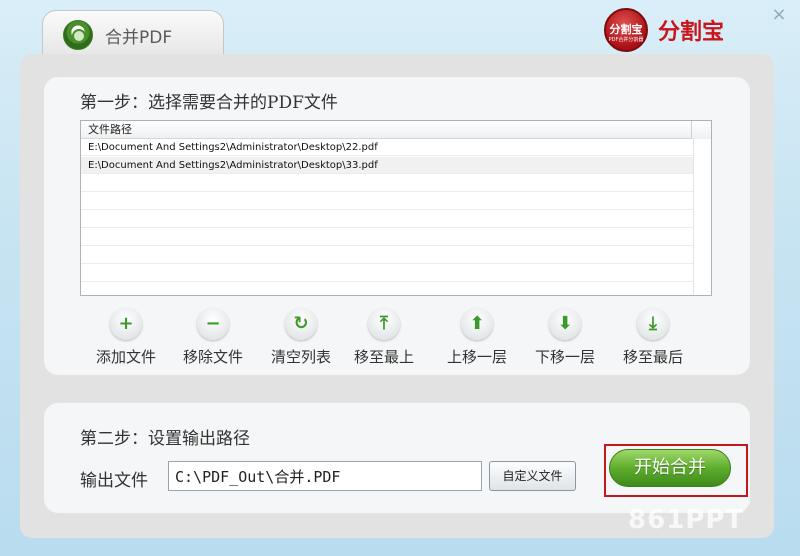  Describe the element at coordinates (691, 32) in the screenshot. I see `brand-name: 分割宝` at that location.